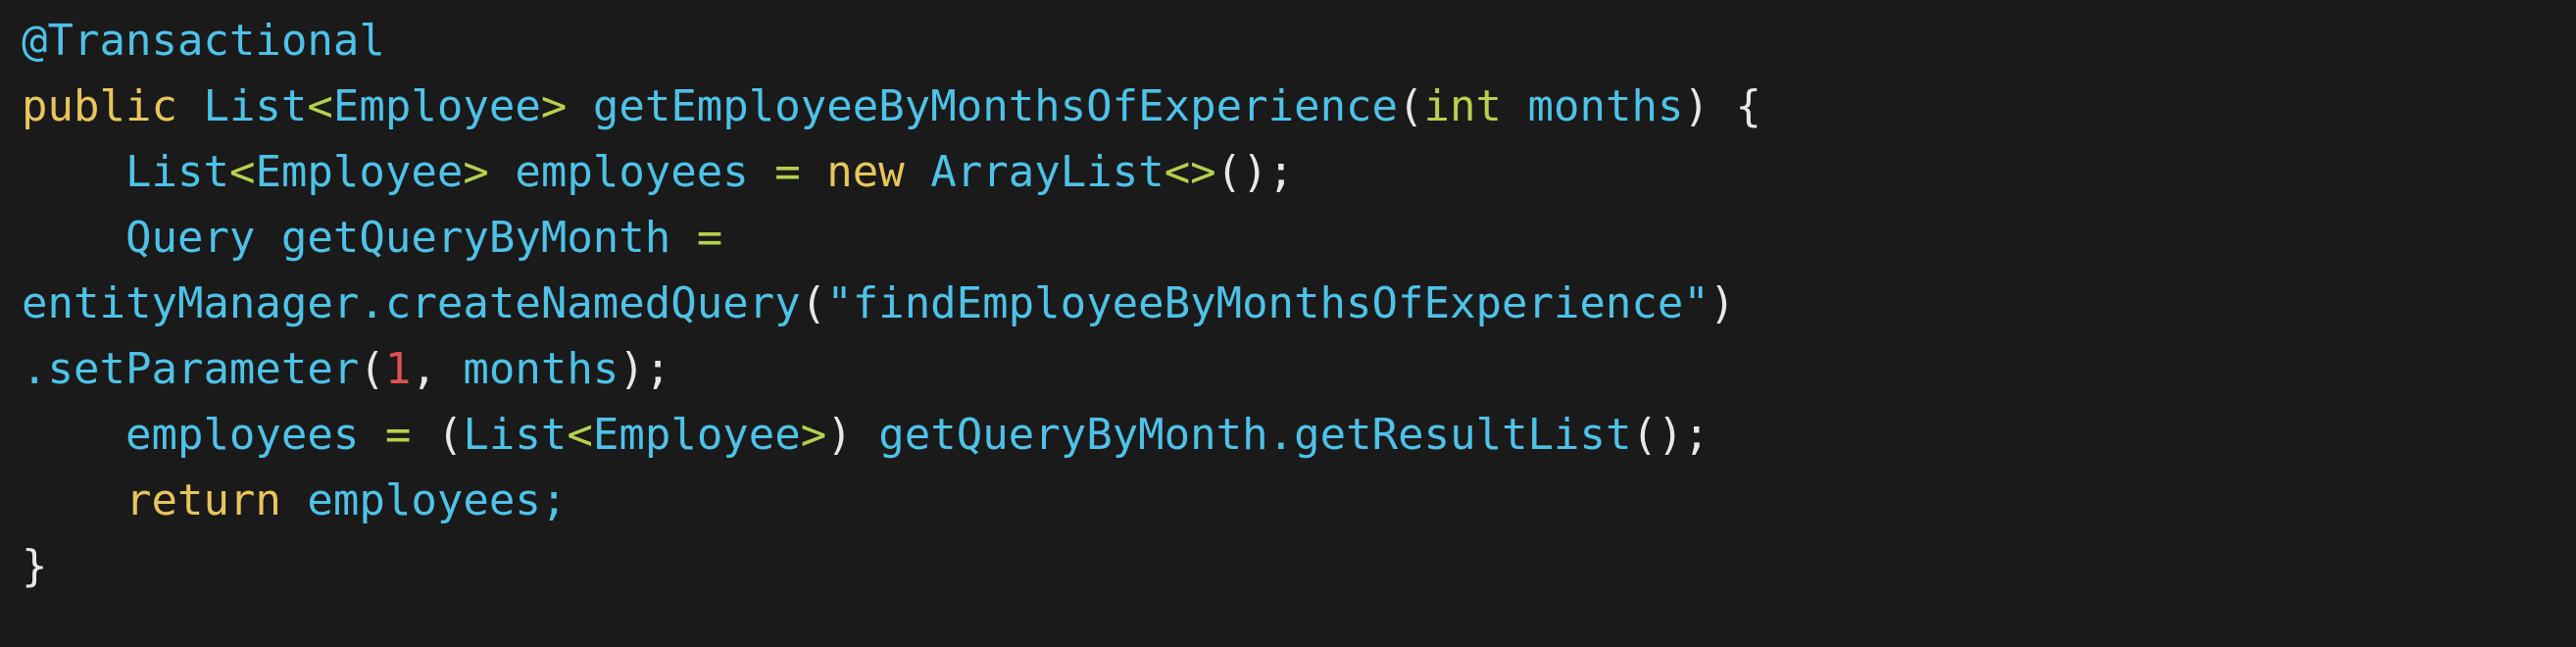 This screenshot has width=2576, height=647. What do you see at coordinates (1047, 172) in the screenshot?
I see `code-token: ArrayList` at bounding box center [1047, 172].